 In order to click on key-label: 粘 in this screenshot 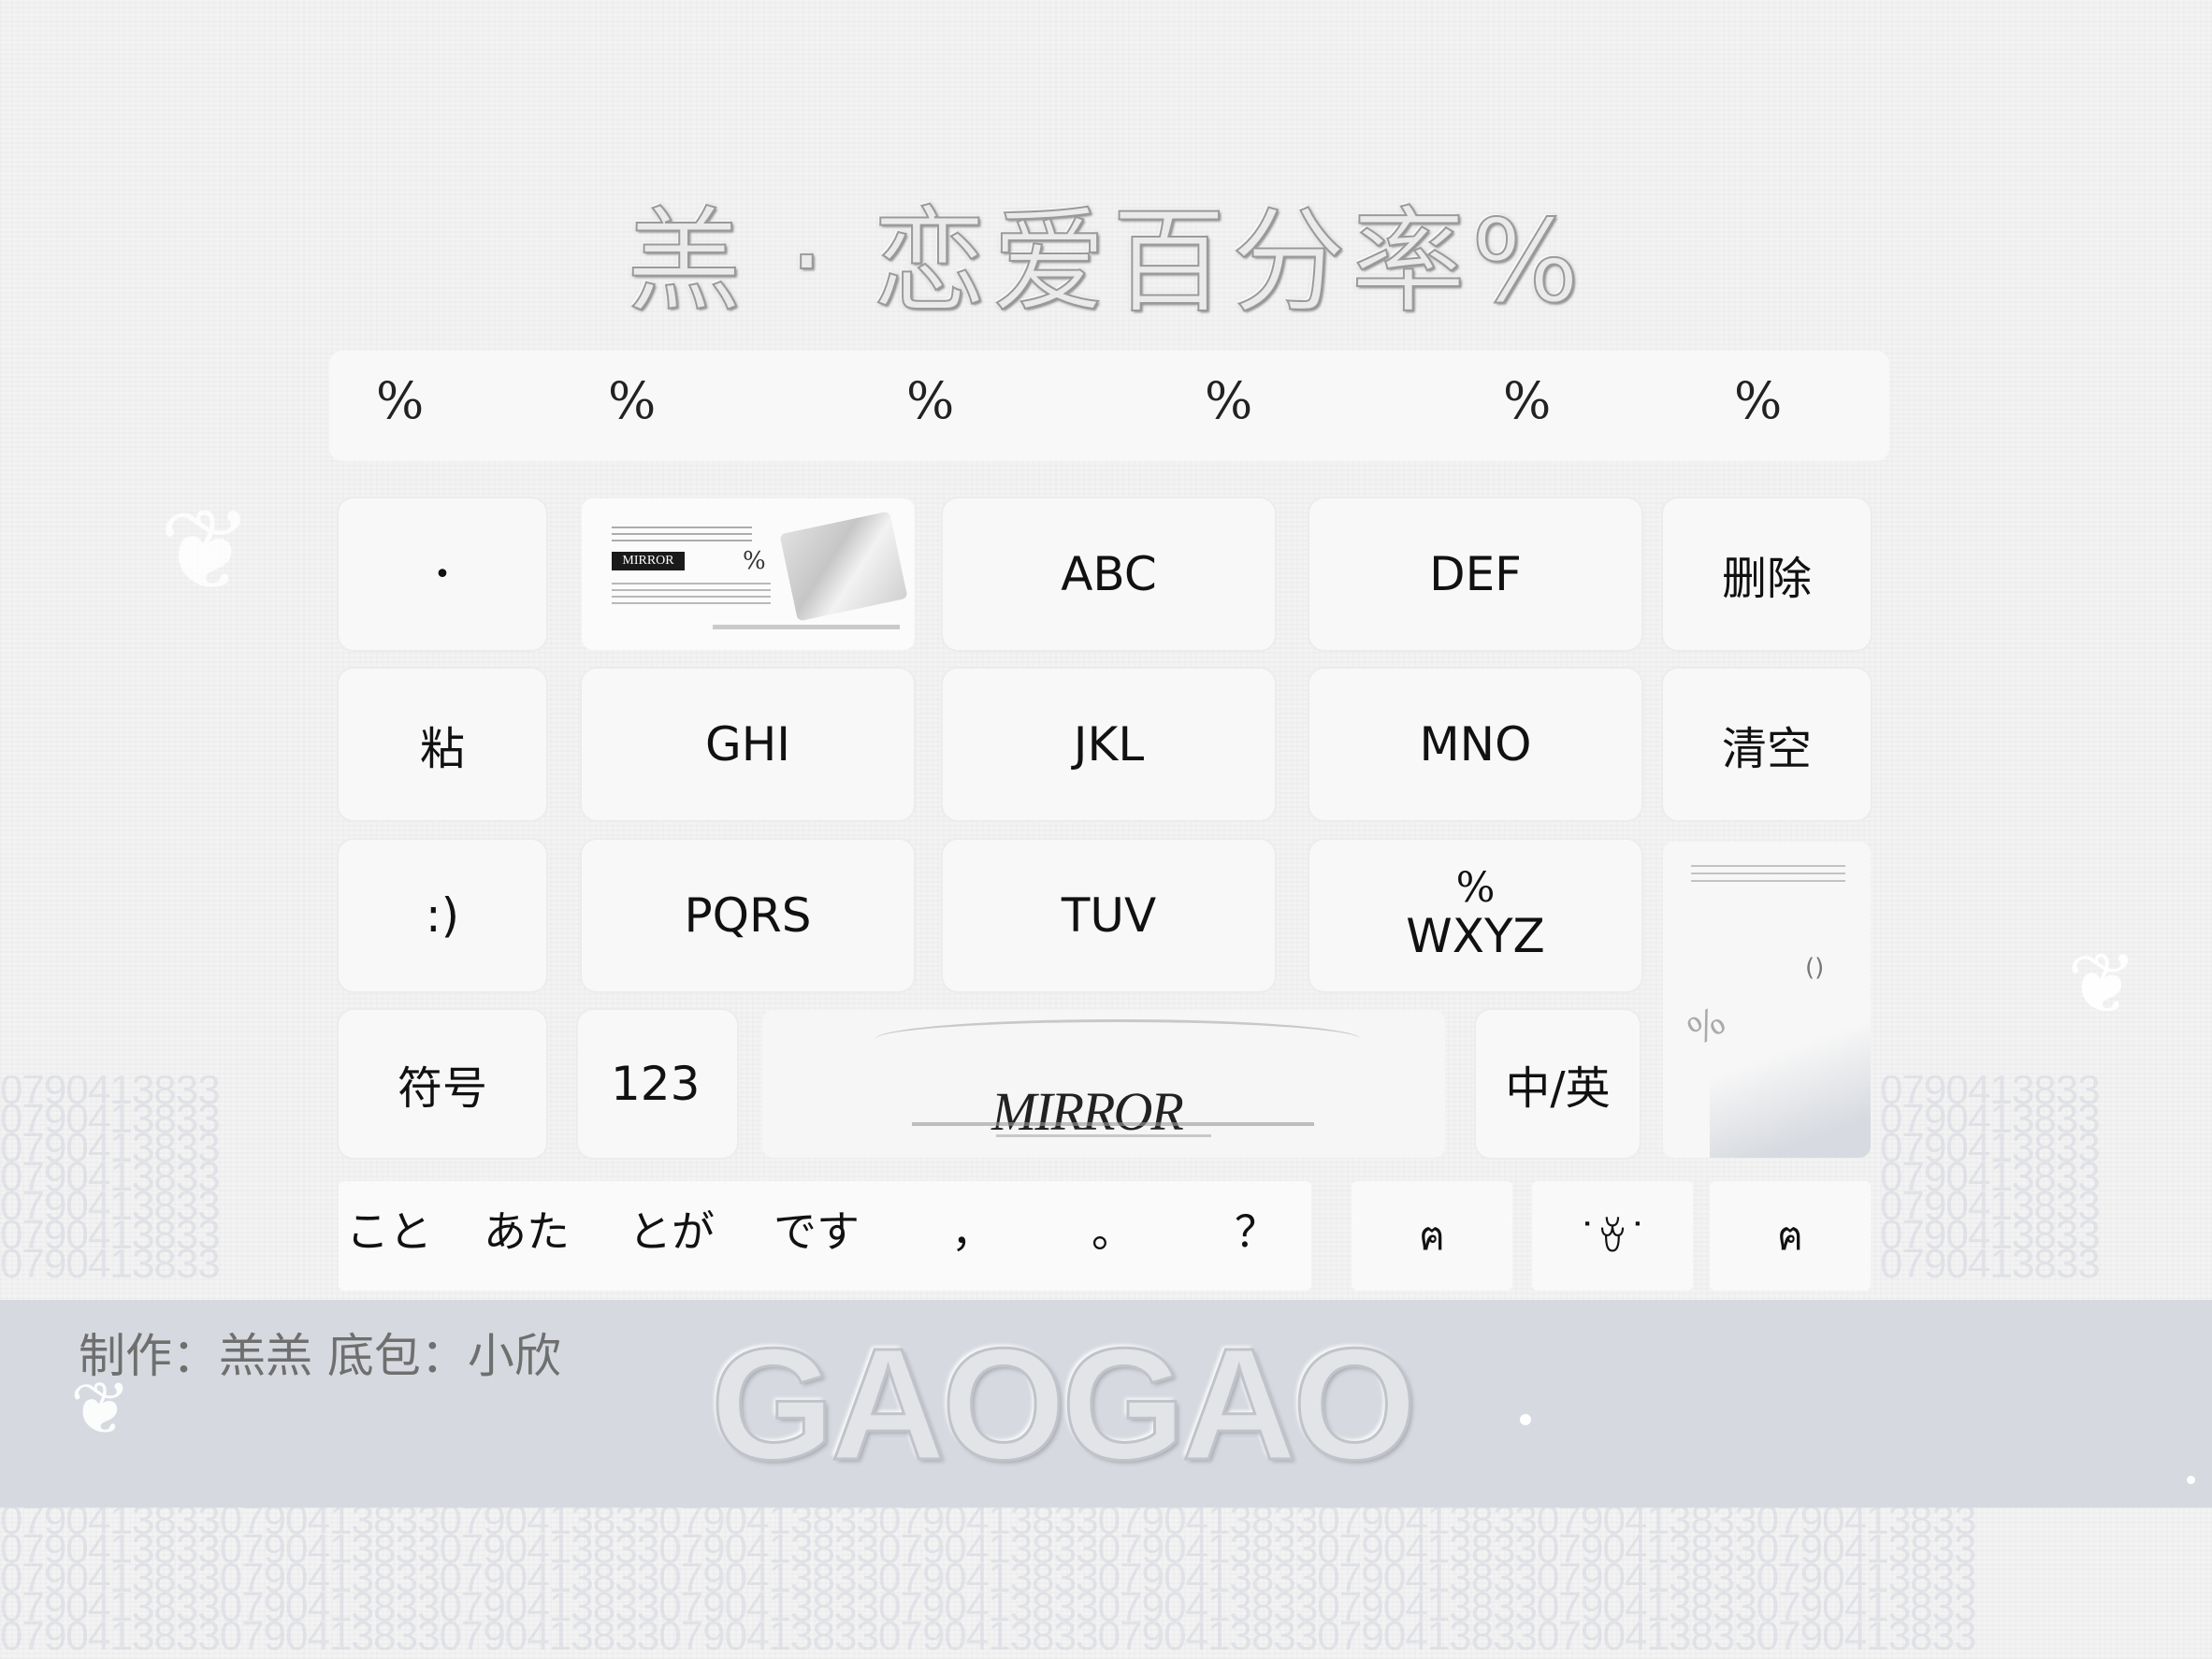, I will do `click(442, 749)`.